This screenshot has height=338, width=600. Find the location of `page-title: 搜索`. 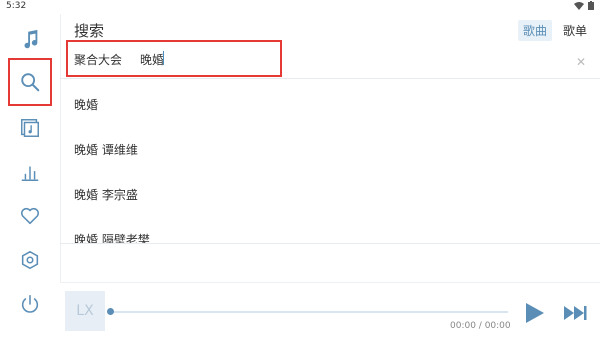

page-title: 搜索 is located at coordinates (89, 31).